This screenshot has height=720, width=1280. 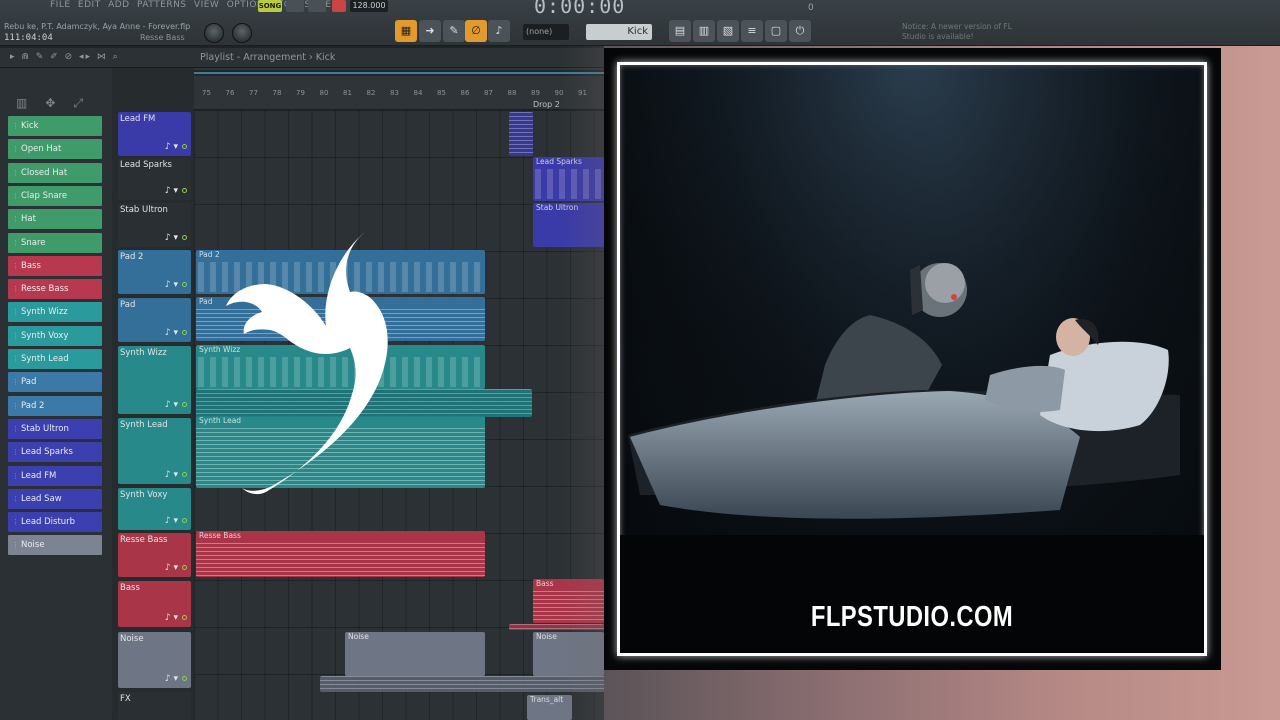 I want to click on channel-item: ⋮ Closed Hat, so click(x=55, y=172).